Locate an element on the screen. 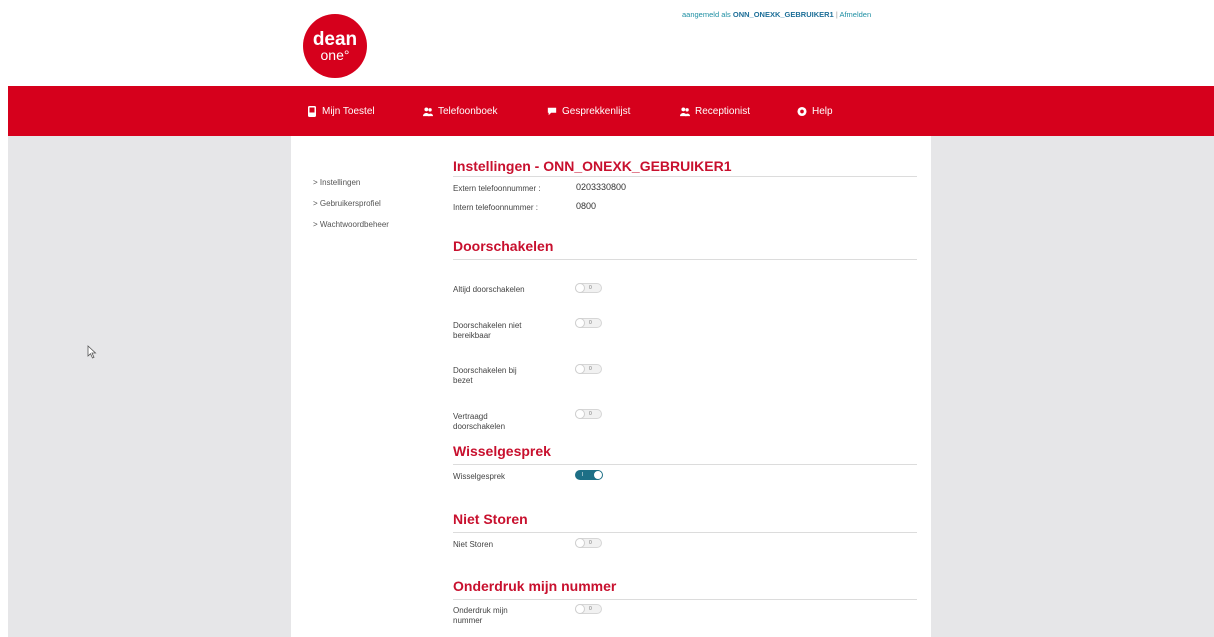 This screenshot has height=637, width=1214. sidebar-item-instellingen: > Instellingen is located at coordinates (351, 188).